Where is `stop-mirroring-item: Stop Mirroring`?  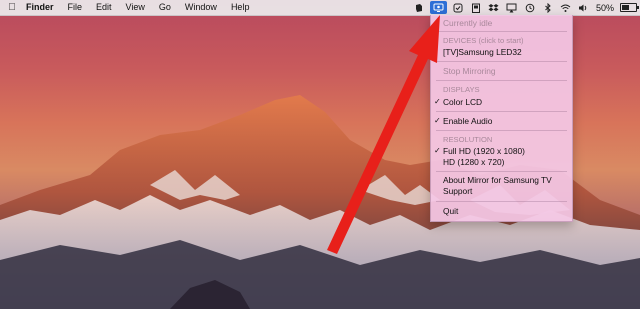
stop-mirroring-item: Stop Mirroring is located at coordinates (501, 71).